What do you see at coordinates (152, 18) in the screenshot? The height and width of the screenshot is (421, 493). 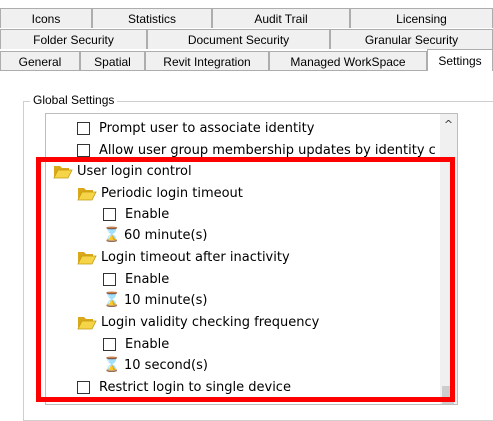 I see `tab-statistics: Statistics` at bounding box center [152, 18].